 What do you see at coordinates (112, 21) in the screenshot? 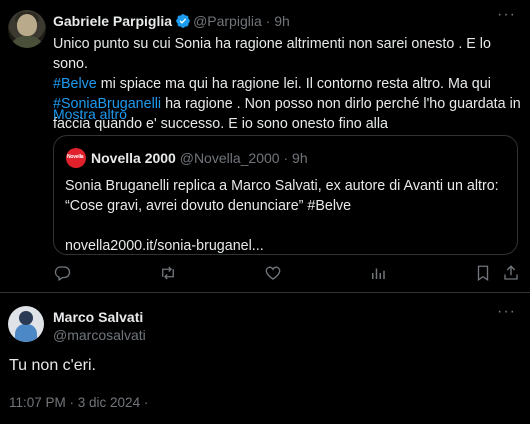
I see `author-name: Gabriele Parpiglia` at bounding box center [112, 21].